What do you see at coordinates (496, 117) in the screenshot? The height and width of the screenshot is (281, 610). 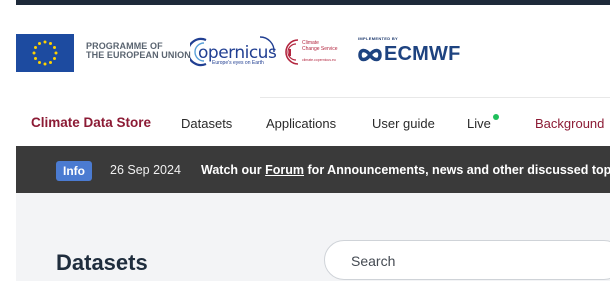 I see `live-status-dot-icon` at bounding box center [496, 117].